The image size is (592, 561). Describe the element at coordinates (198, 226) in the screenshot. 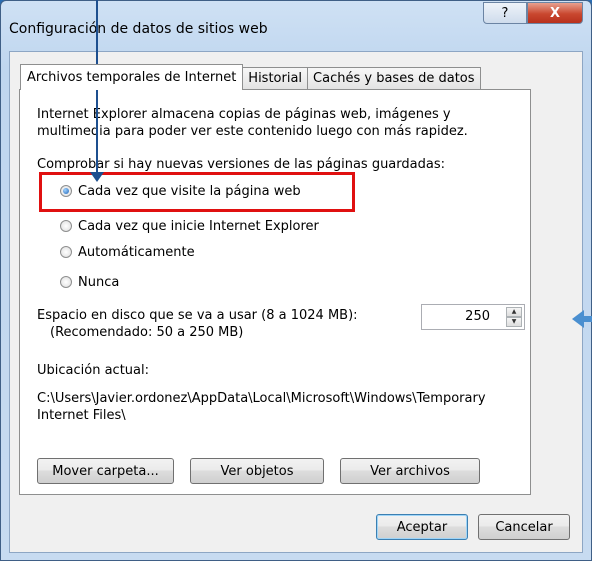

I see `radio-label: Cada vez que inicie Internet Explorer` at that location.